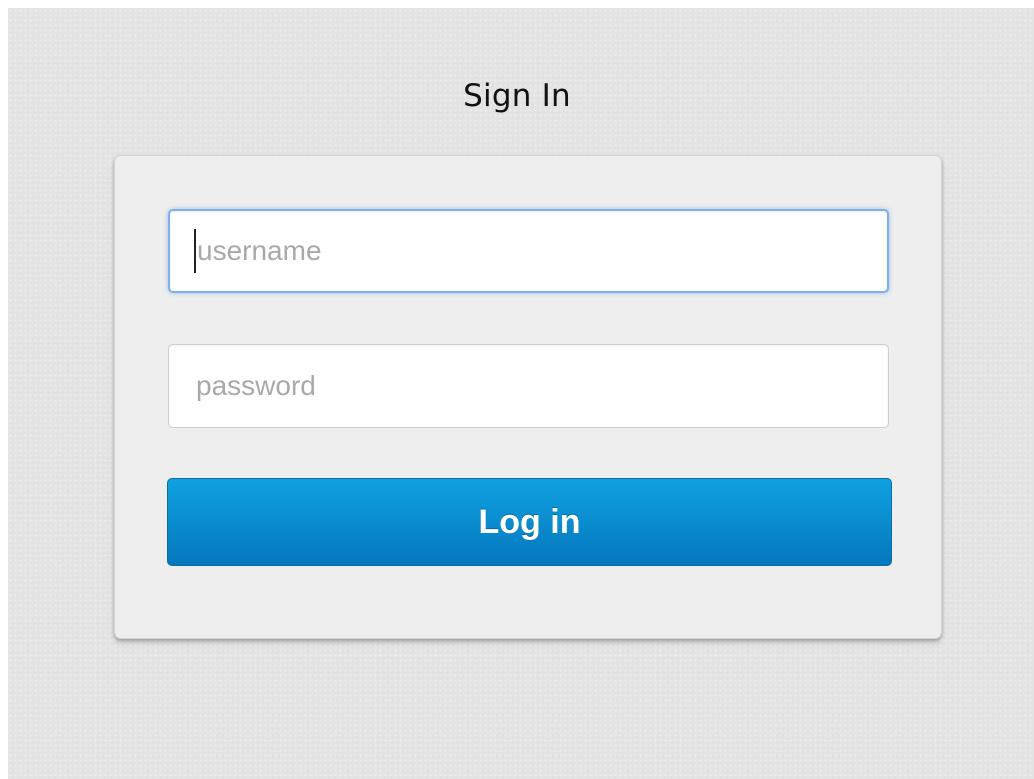 The height and width of the screenshot is (779, 1034). Describe the element at coordinates (195, 251) in the screenshot. I see `text-cursor` at that location.